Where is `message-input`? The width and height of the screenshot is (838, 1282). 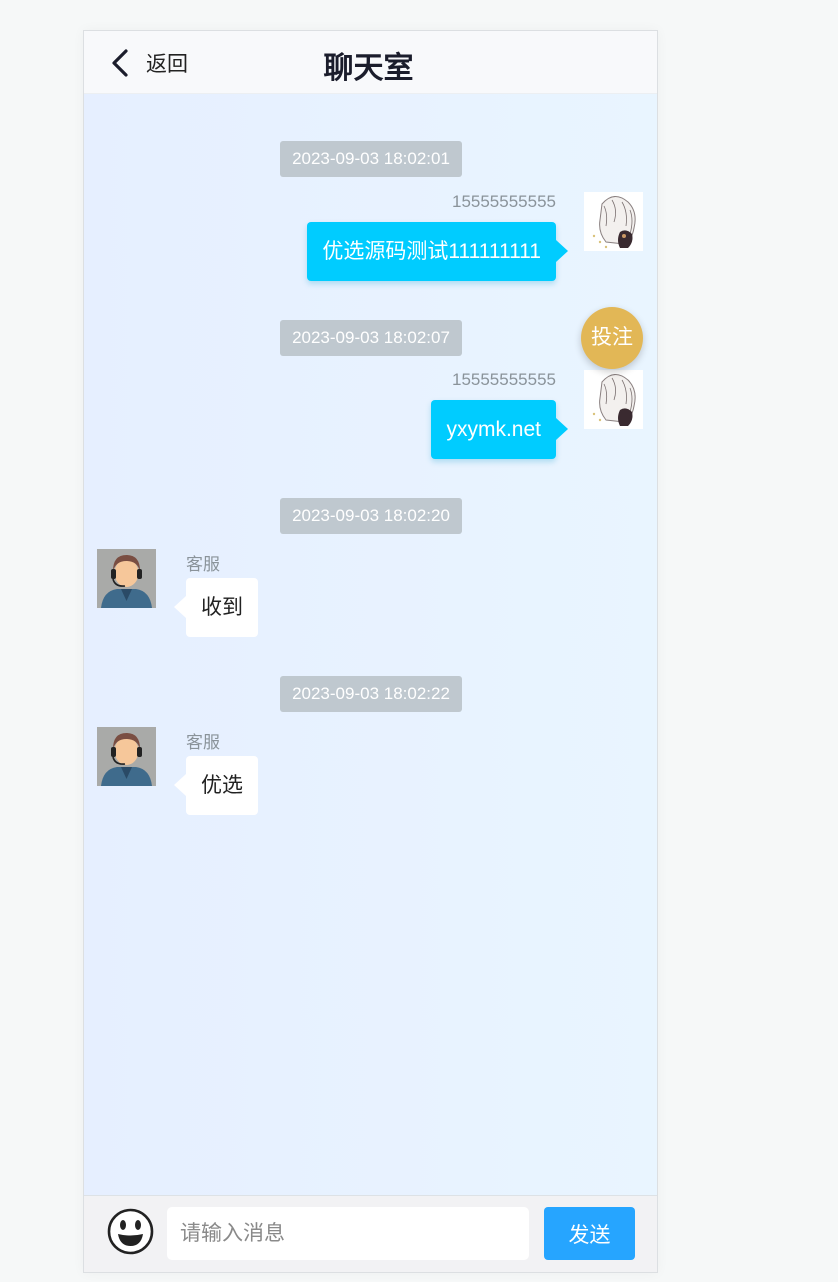
message-input is located at coordinates (348, 1233).